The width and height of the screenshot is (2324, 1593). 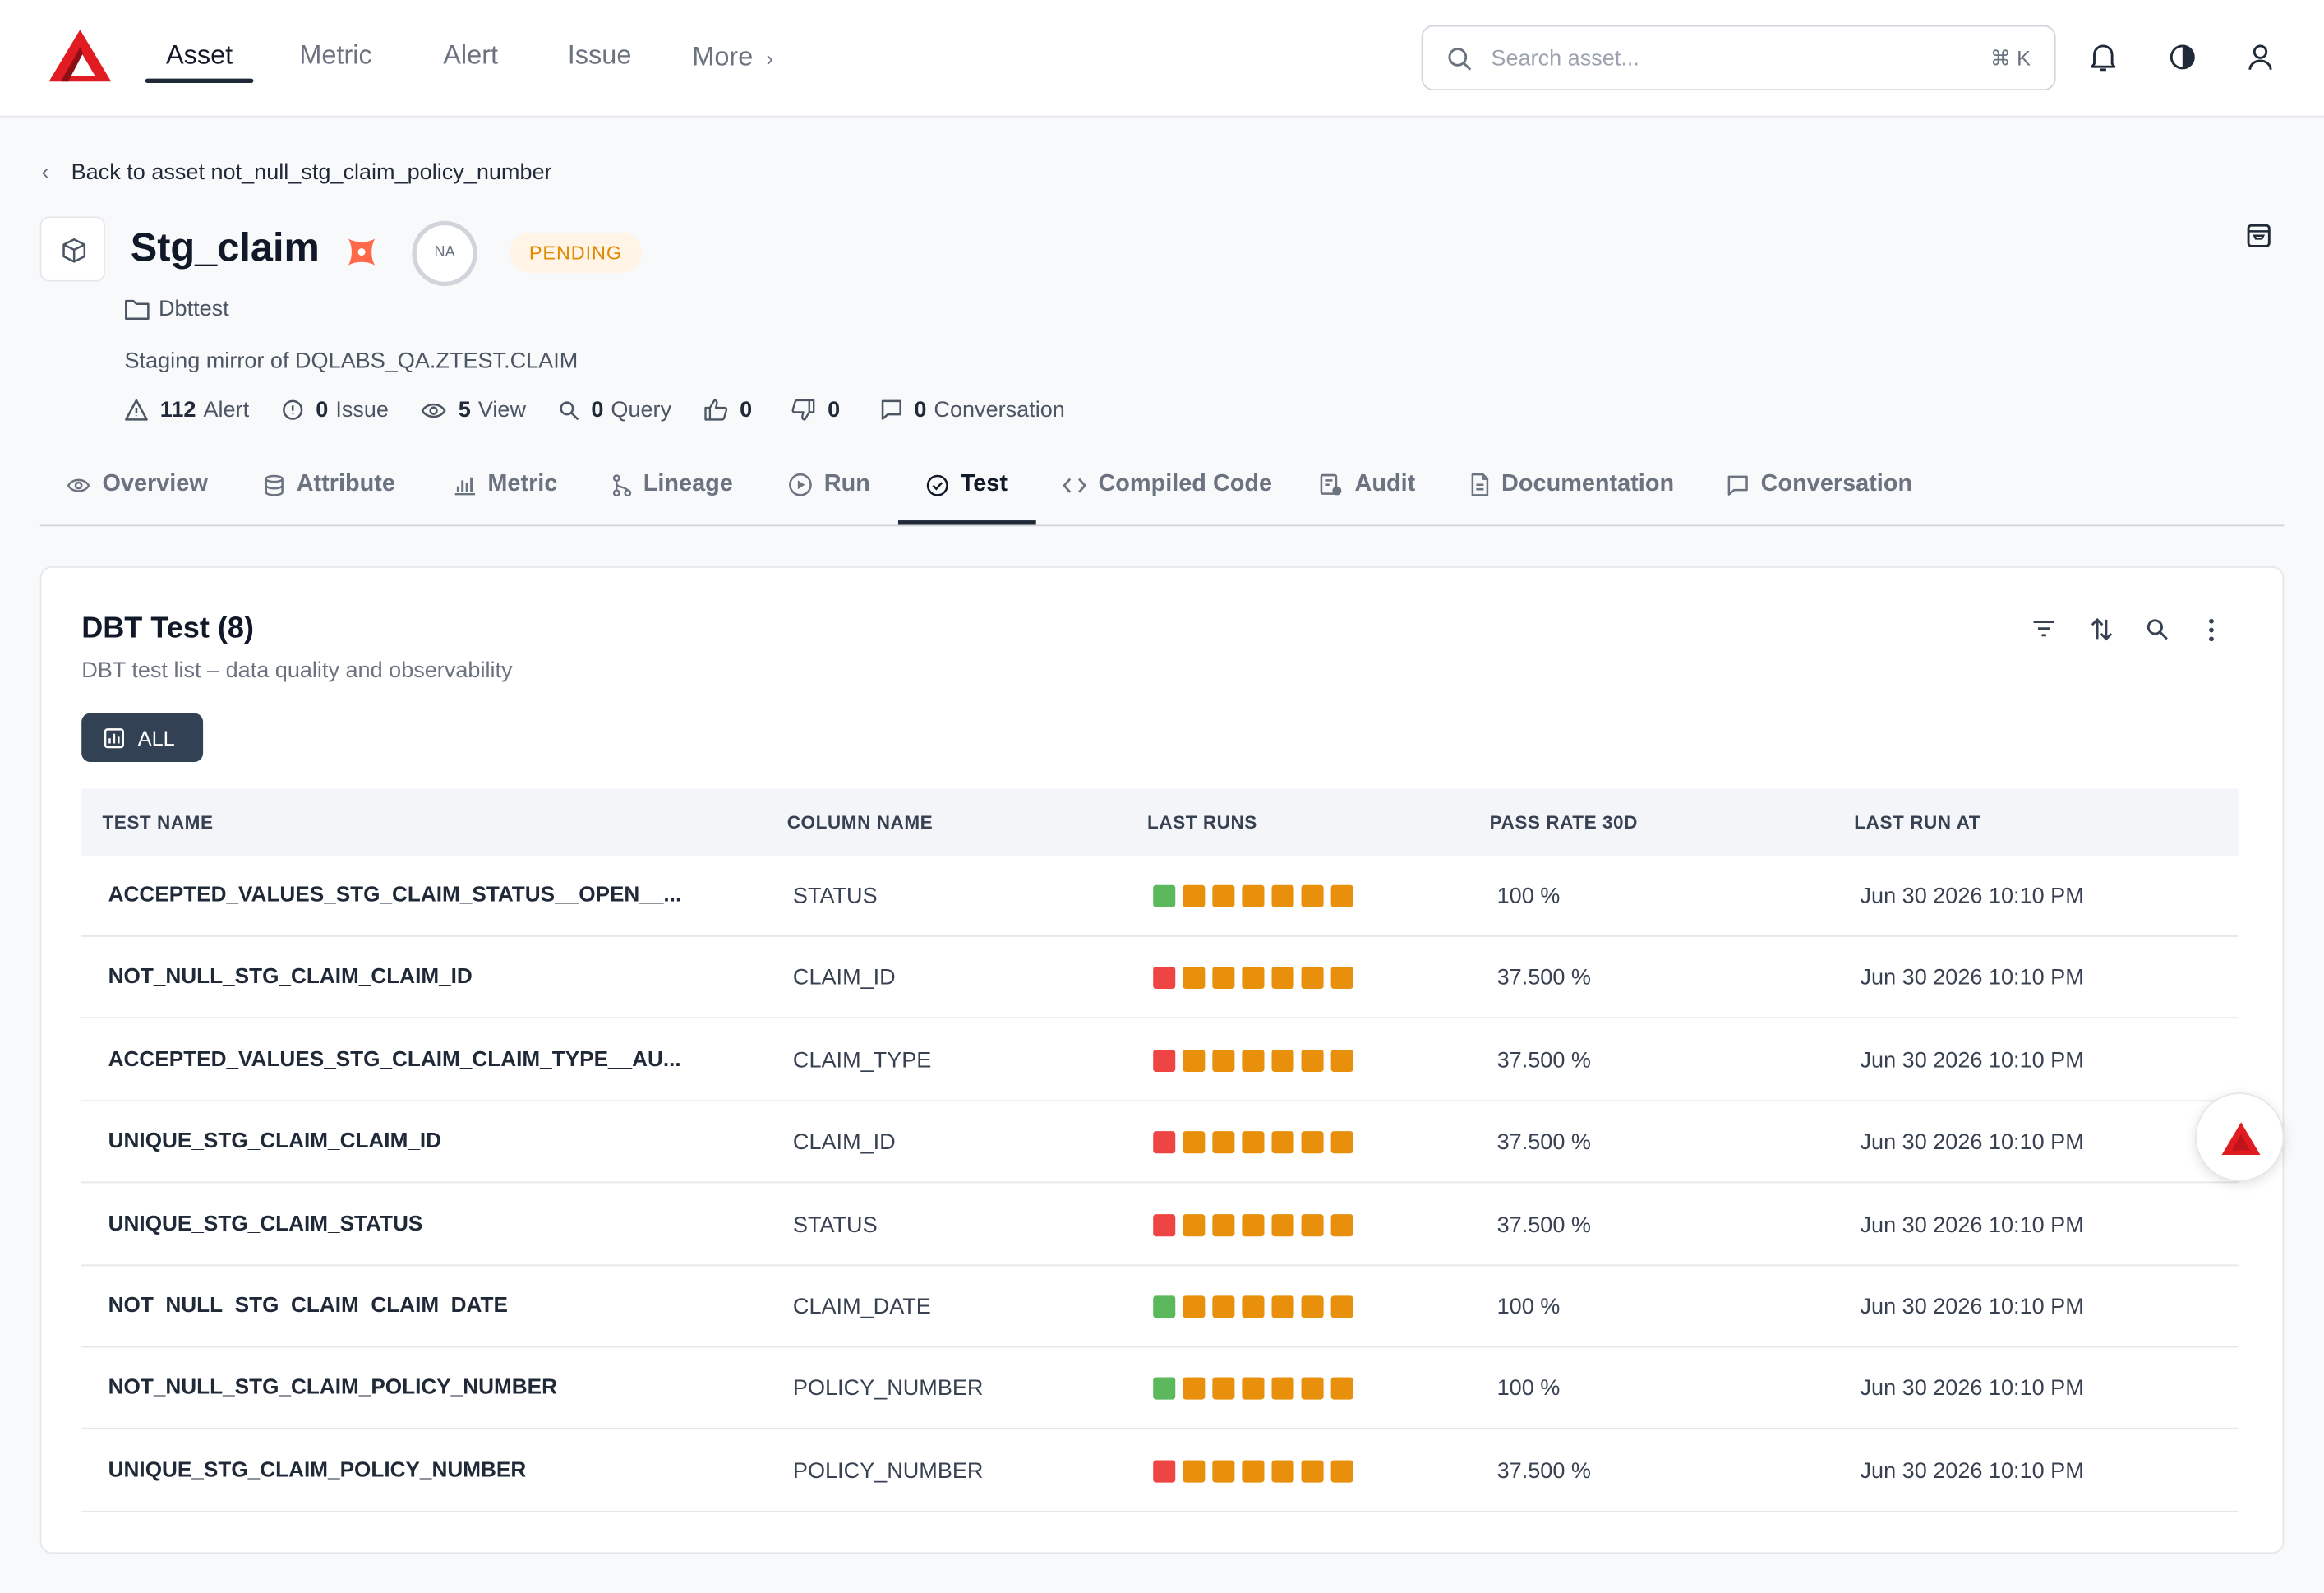 What do you see at coordinates (1820, 485) in the screenshot?
I see `tab-conversation: Conversation` at bounding box center [1820, 485].